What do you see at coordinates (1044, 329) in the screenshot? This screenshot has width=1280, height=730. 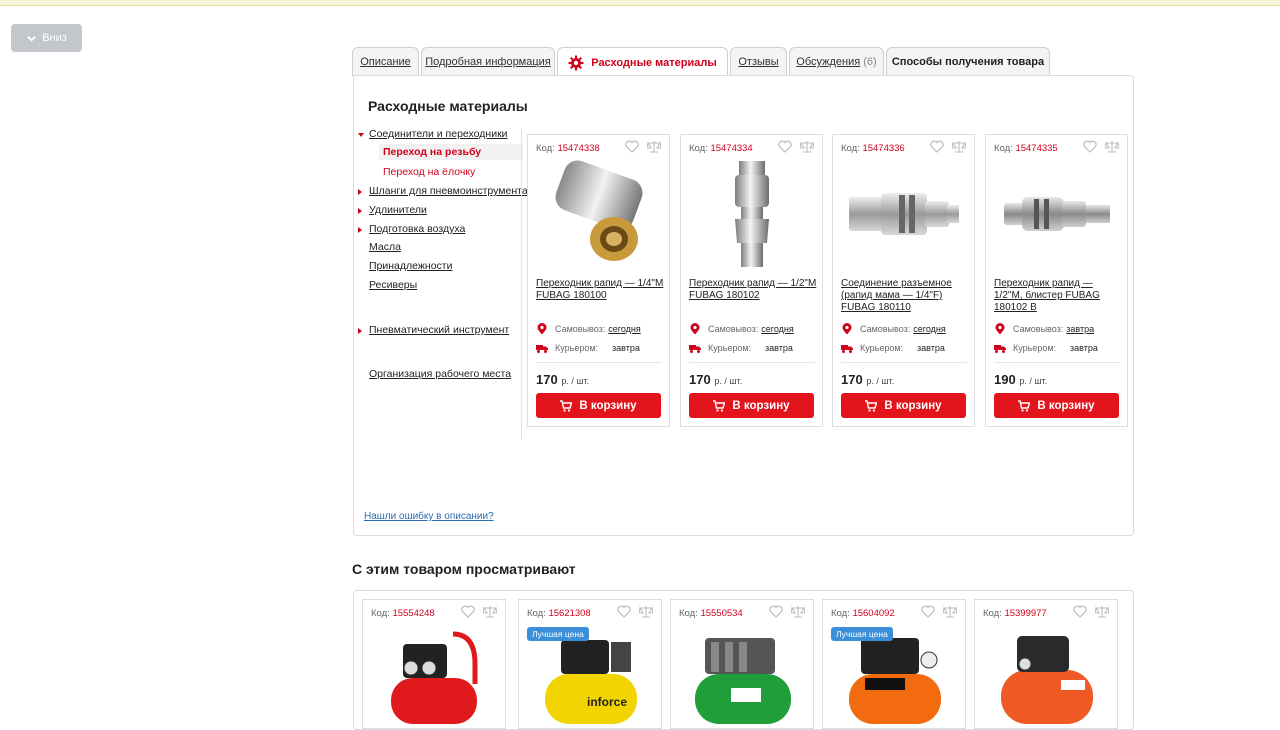 I see `pickup-info: Самовывоз: завтра` at bounding box center [1044, 329].